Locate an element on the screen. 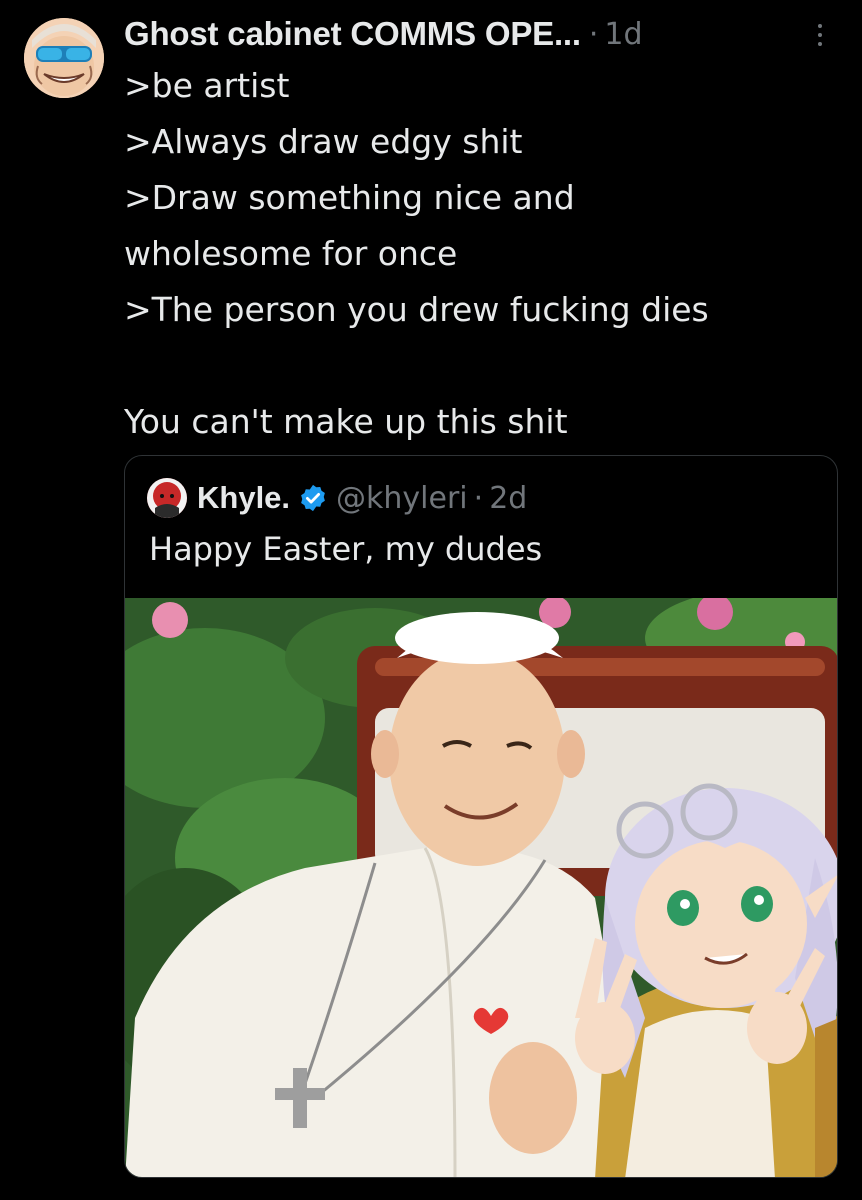 The image size is (862, 1200). quoted-post-time: 2d is located at coordinates (508, 498).